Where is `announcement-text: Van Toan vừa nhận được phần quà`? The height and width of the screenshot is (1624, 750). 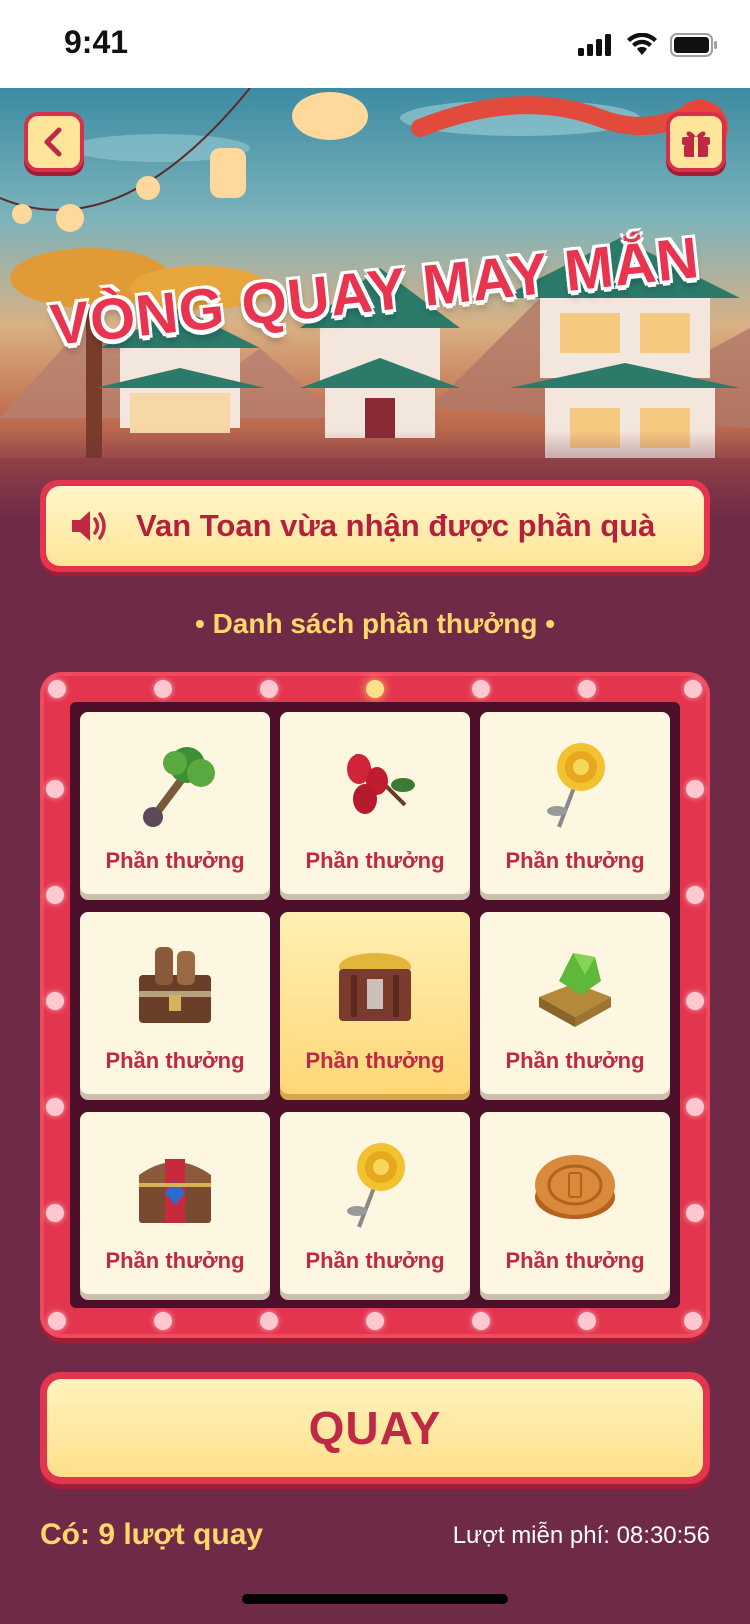 announcement-text: Van Toan vừa nhận được phần quà is located at coordinates (396, 525).